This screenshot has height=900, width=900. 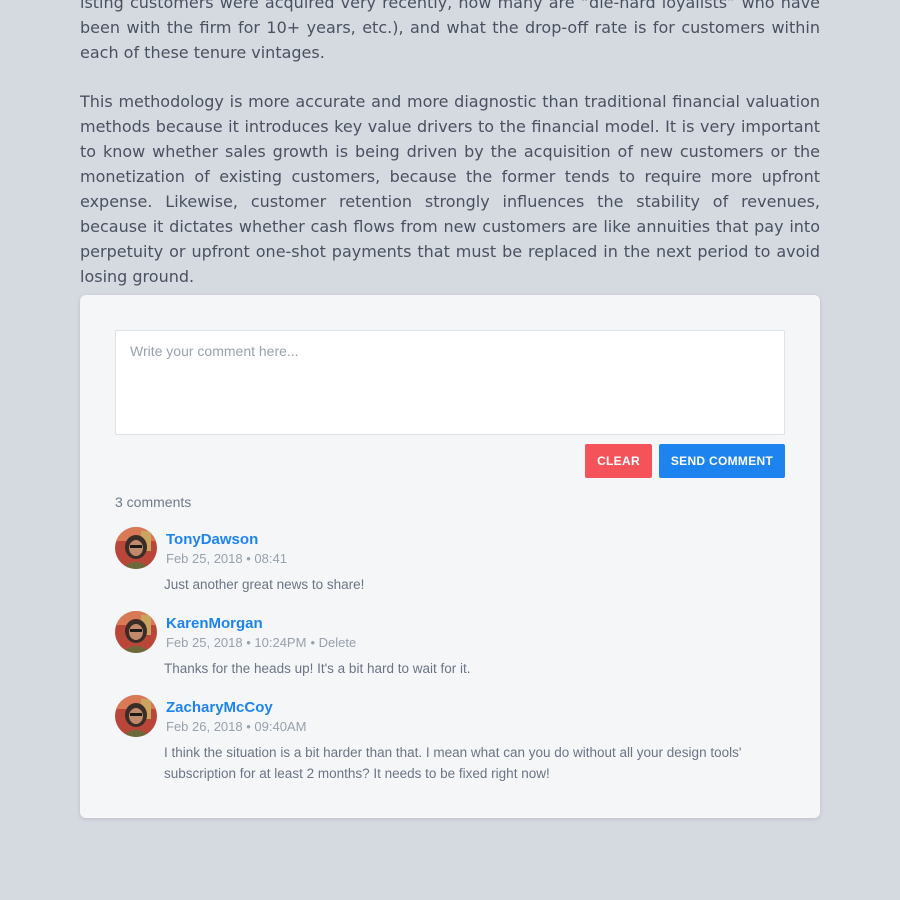 What do you see at coordinates (212, 539) in the screenshot?
I see `comment-author-link: TonyDawson` at bounding box center [212, 539].